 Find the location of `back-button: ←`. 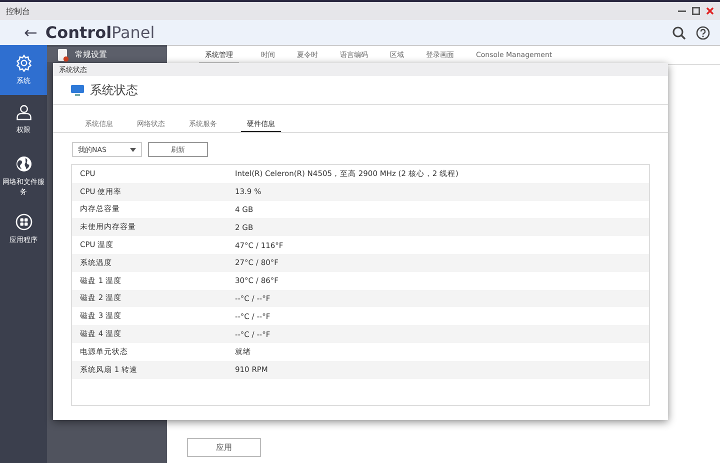

back-button: ← is located at coordinates (31, 32).